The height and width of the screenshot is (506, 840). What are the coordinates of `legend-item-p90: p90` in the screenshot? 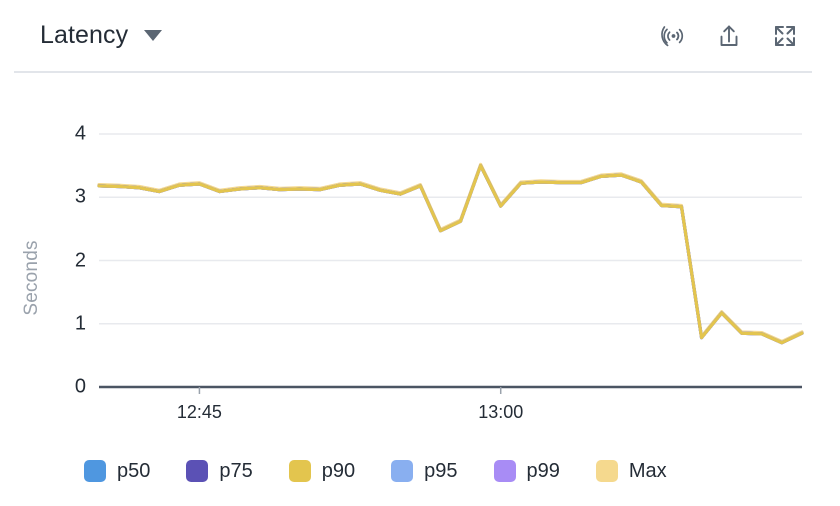 It's located at (322, 471).